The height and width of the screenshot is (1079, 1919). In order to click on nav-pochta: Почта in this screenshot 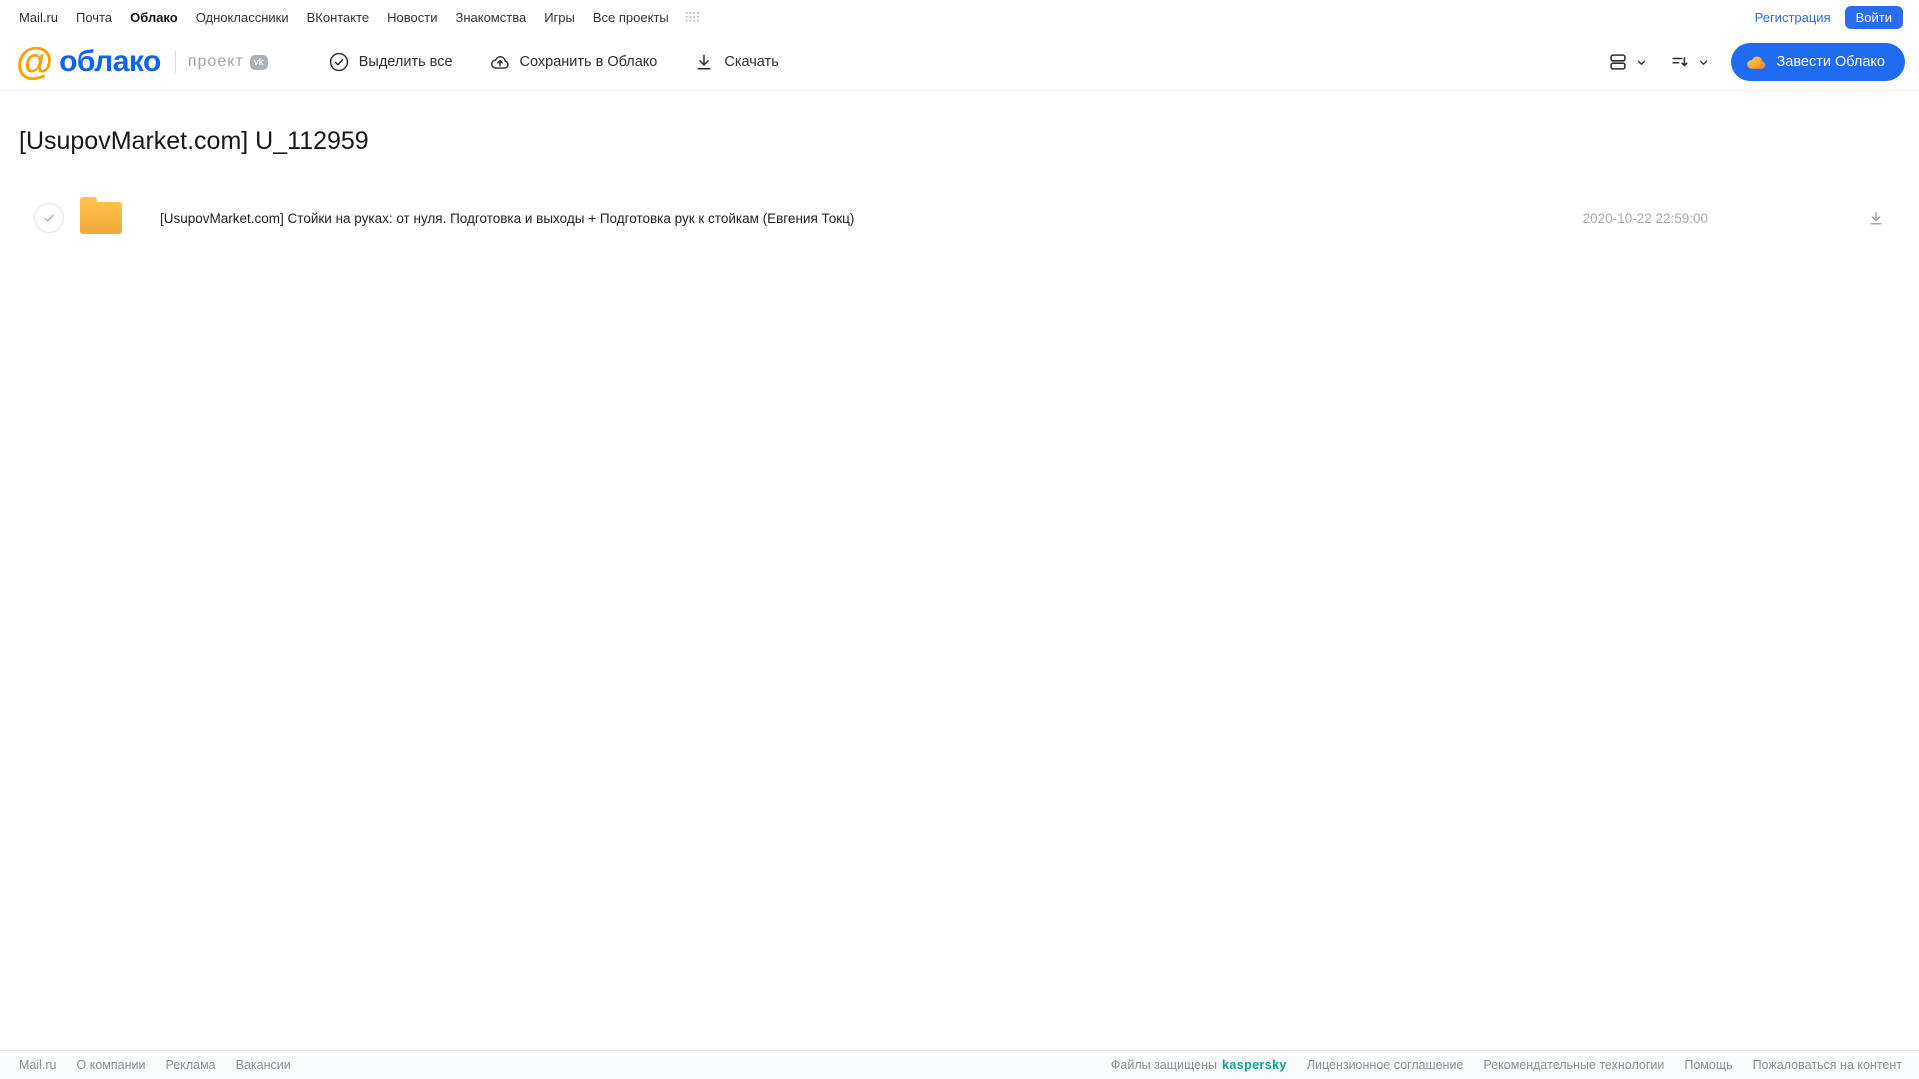, I will do `click(94, 17)`.